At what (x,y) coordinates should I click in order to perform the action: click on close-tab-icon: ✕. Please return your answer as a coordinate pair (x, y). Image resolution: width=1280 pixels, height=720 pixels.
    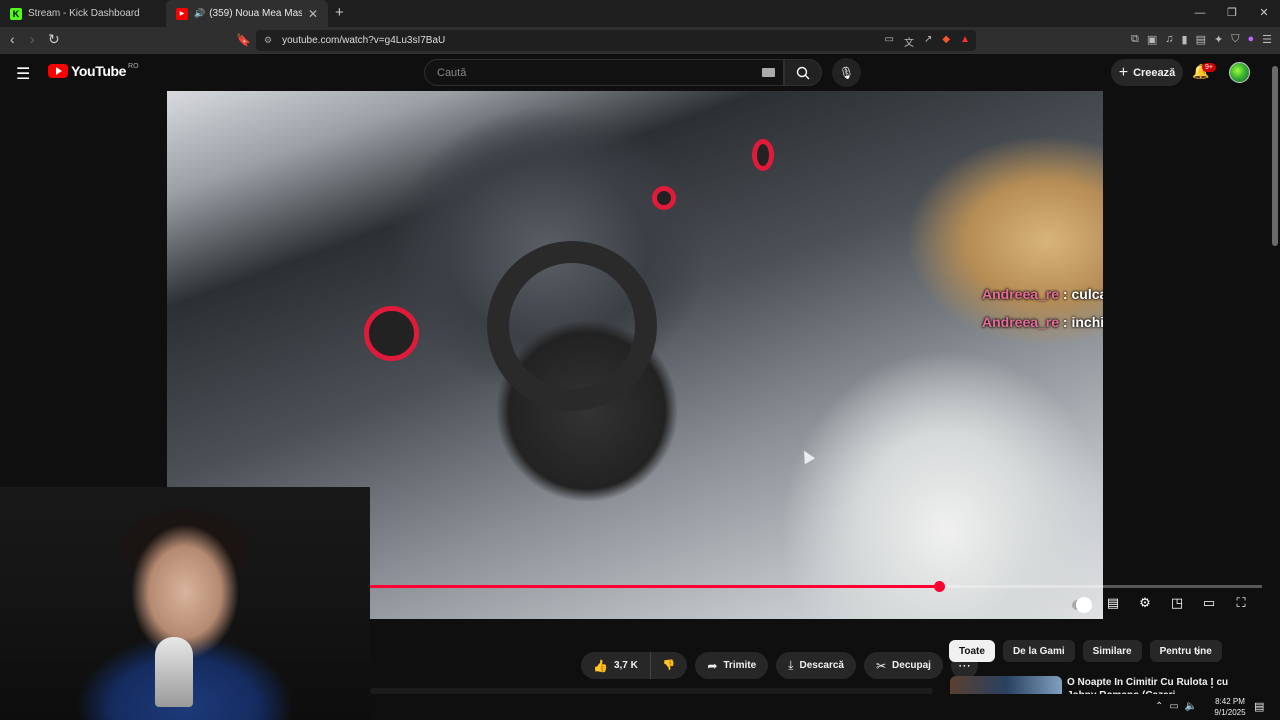
    Looking at the image, I should click on (313, 14).